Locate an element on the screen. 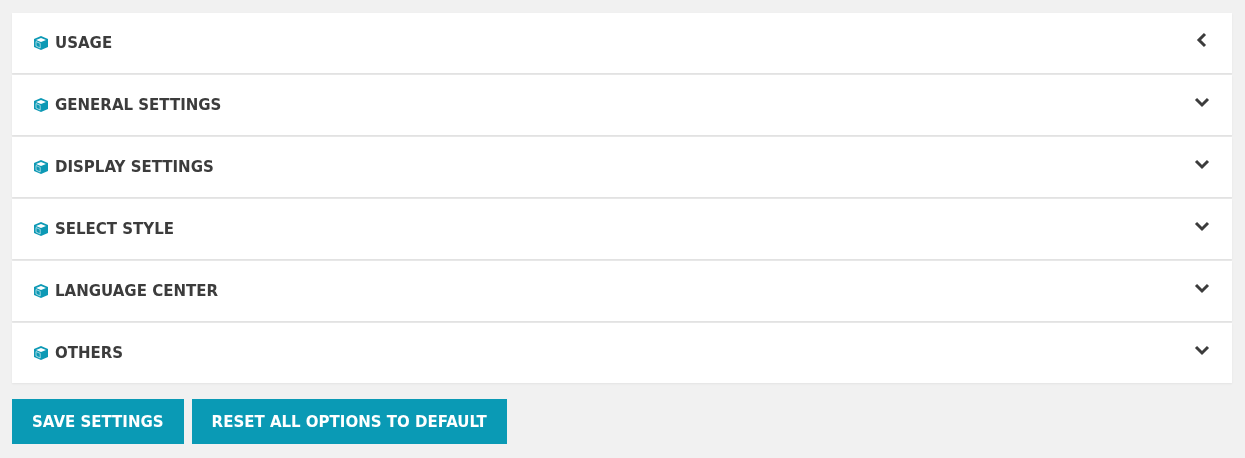 The image size is (1245, 458). accordion-header: GENERAL SETTINGS is located at coordinates (622, 105).